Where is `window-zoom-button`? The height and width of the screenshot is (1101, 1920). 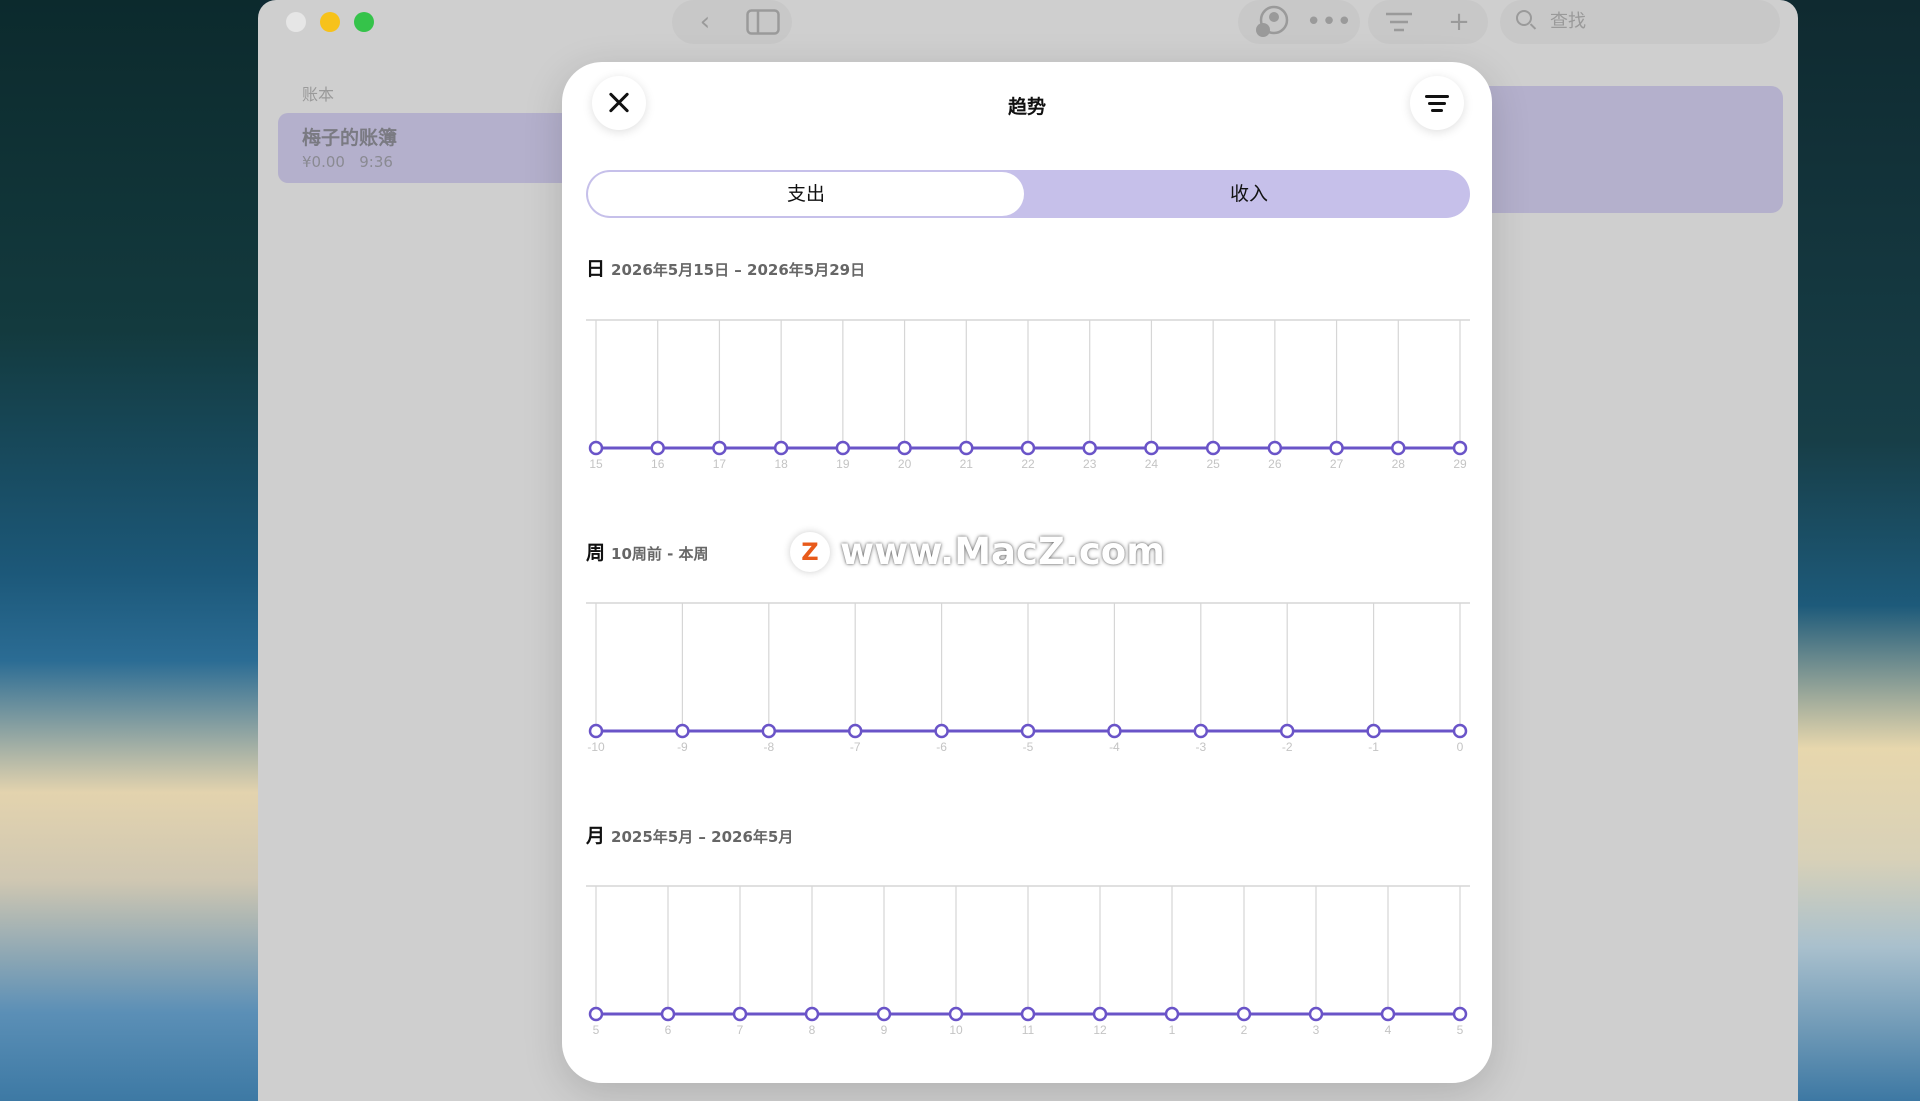
window-zoom-button is located at coordinates (364, 22).